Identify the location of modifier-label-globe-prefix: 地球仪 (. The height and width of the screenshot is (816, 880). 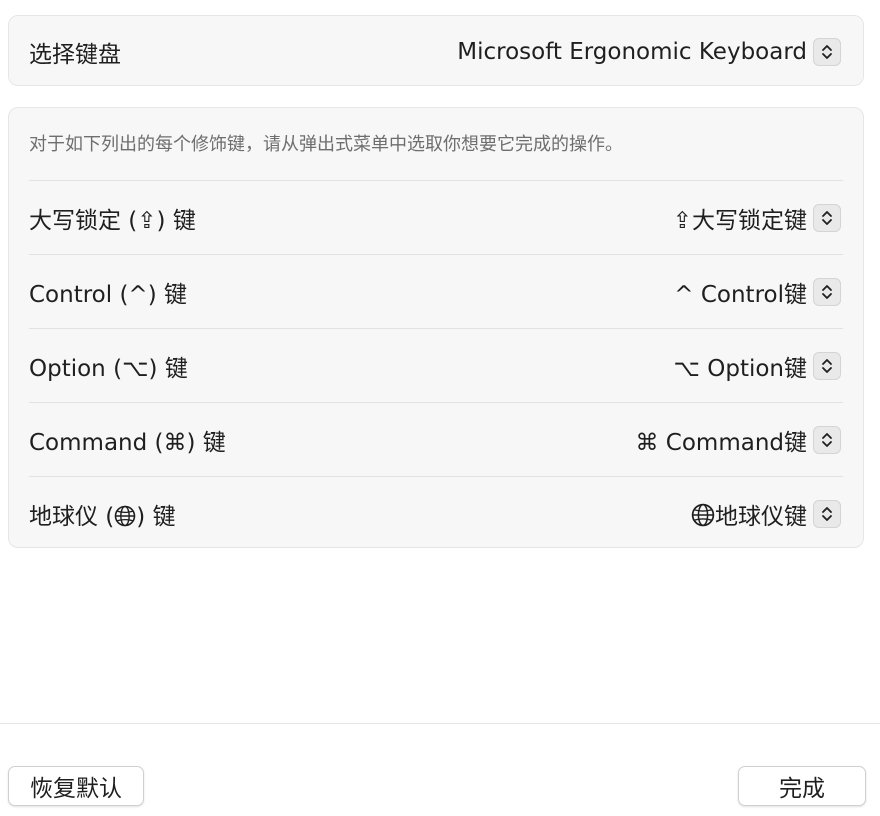
(72, 517).